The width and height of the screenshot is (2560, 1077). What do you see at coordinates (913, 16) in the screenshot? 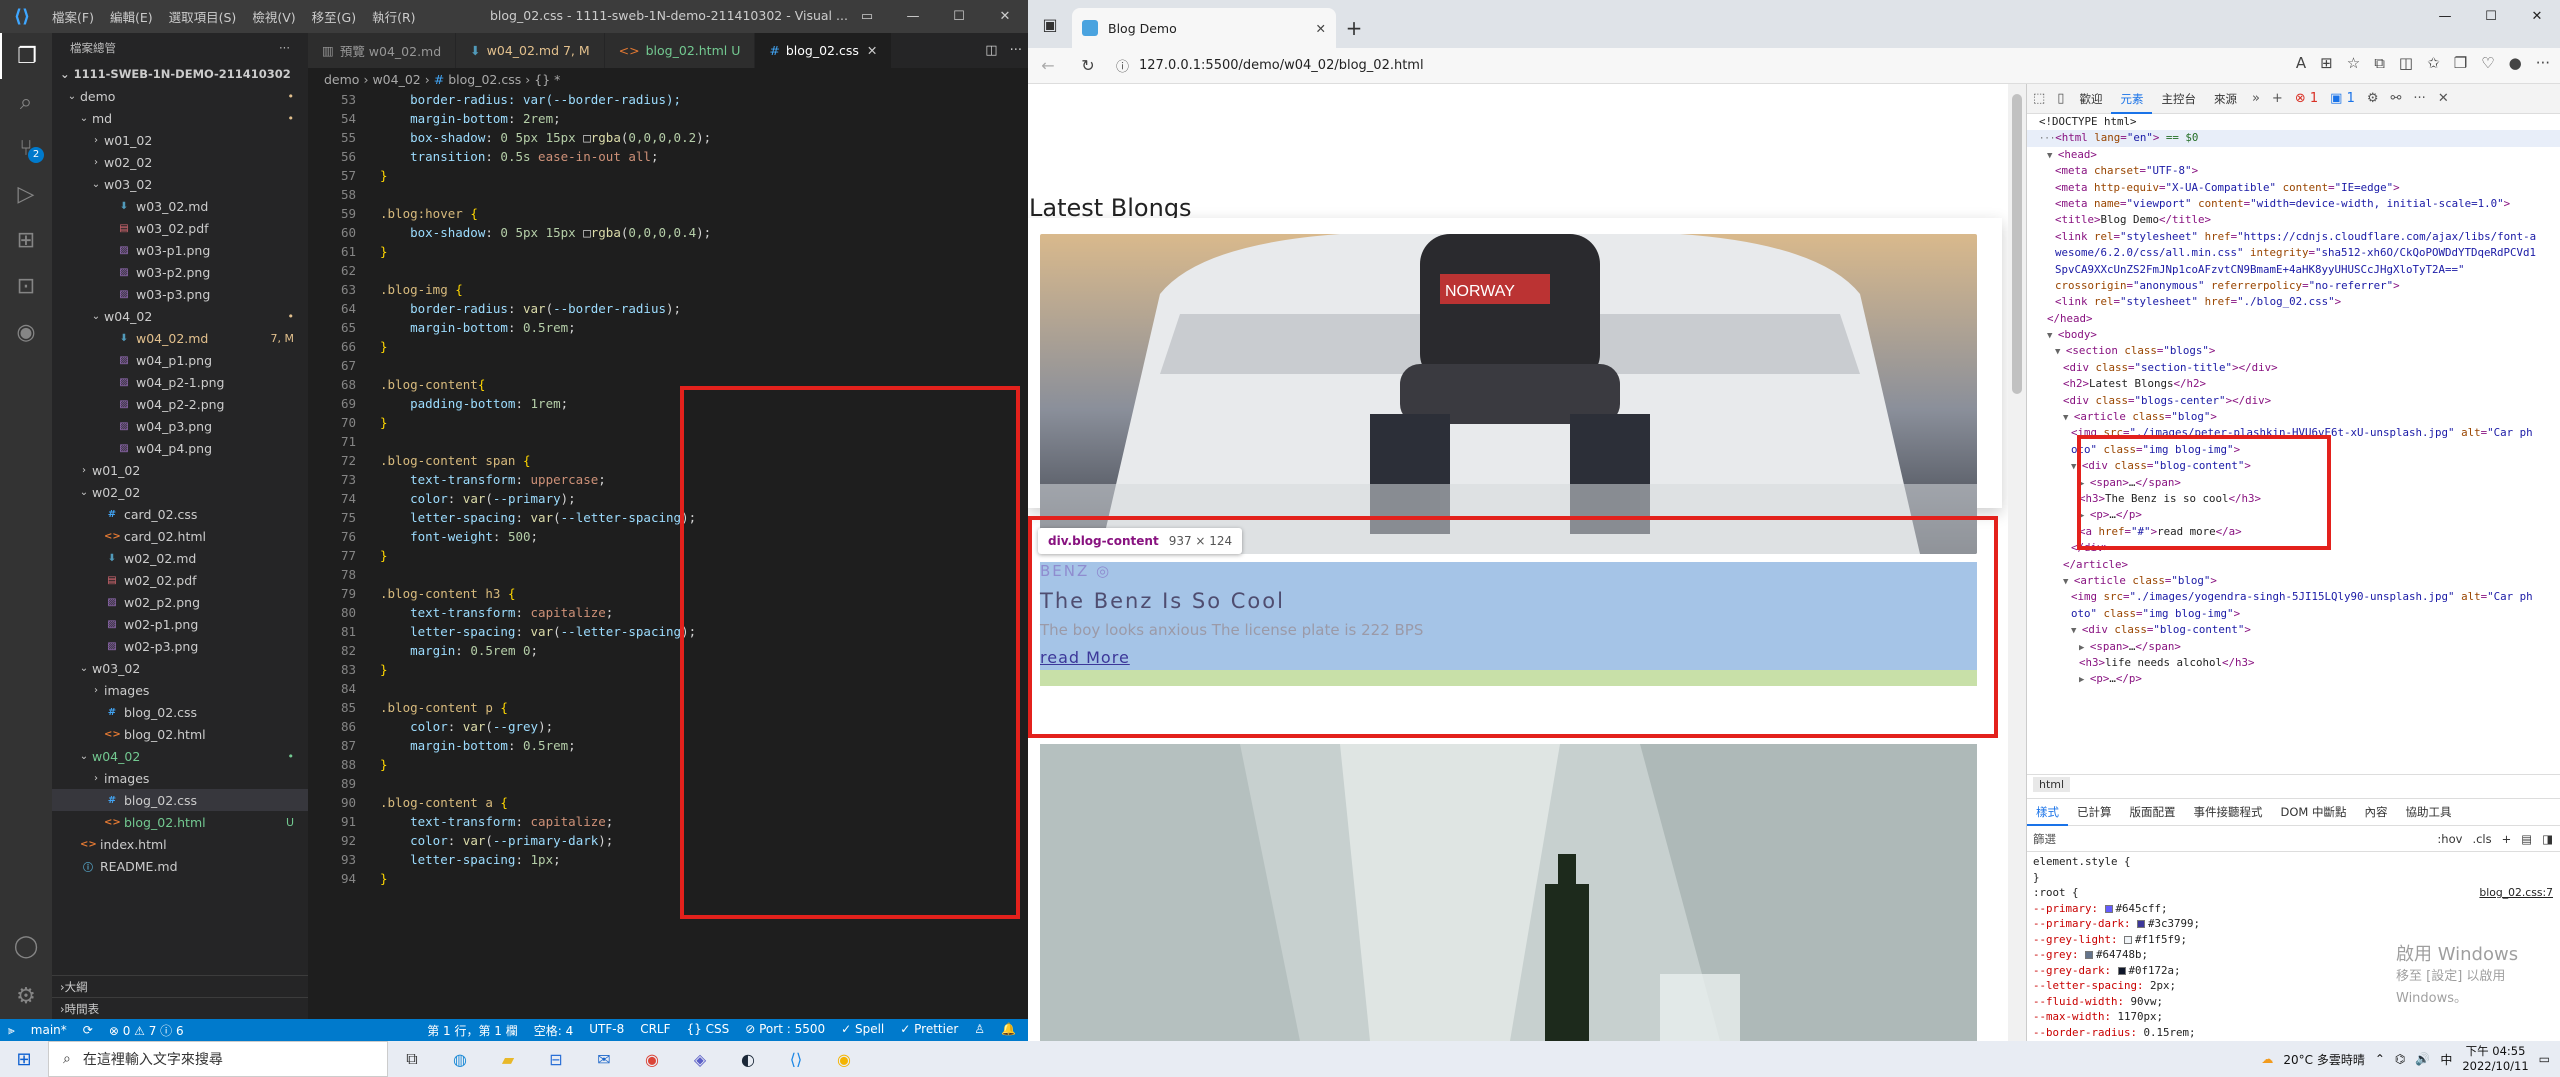
I see `minimize-button: —` at bounding box center [913, 16].